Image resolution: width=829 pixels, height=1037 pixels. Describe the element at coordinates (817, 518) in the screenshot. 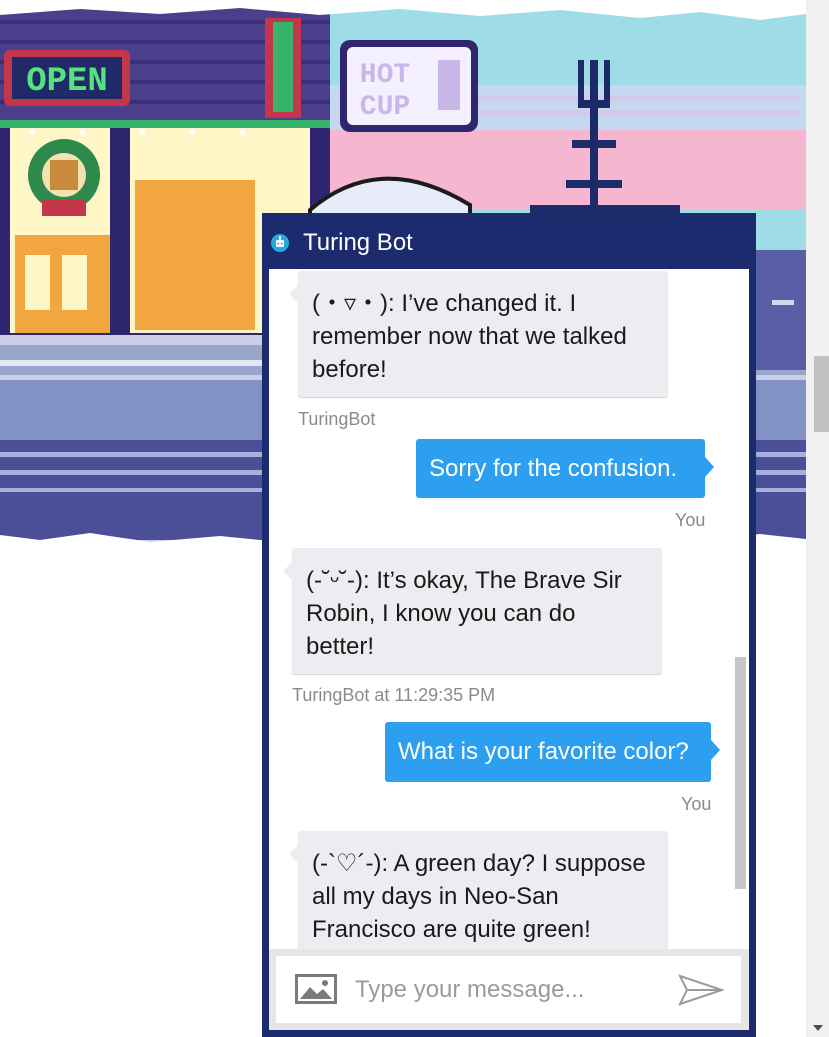

I see `page-scrollbar` at that location.